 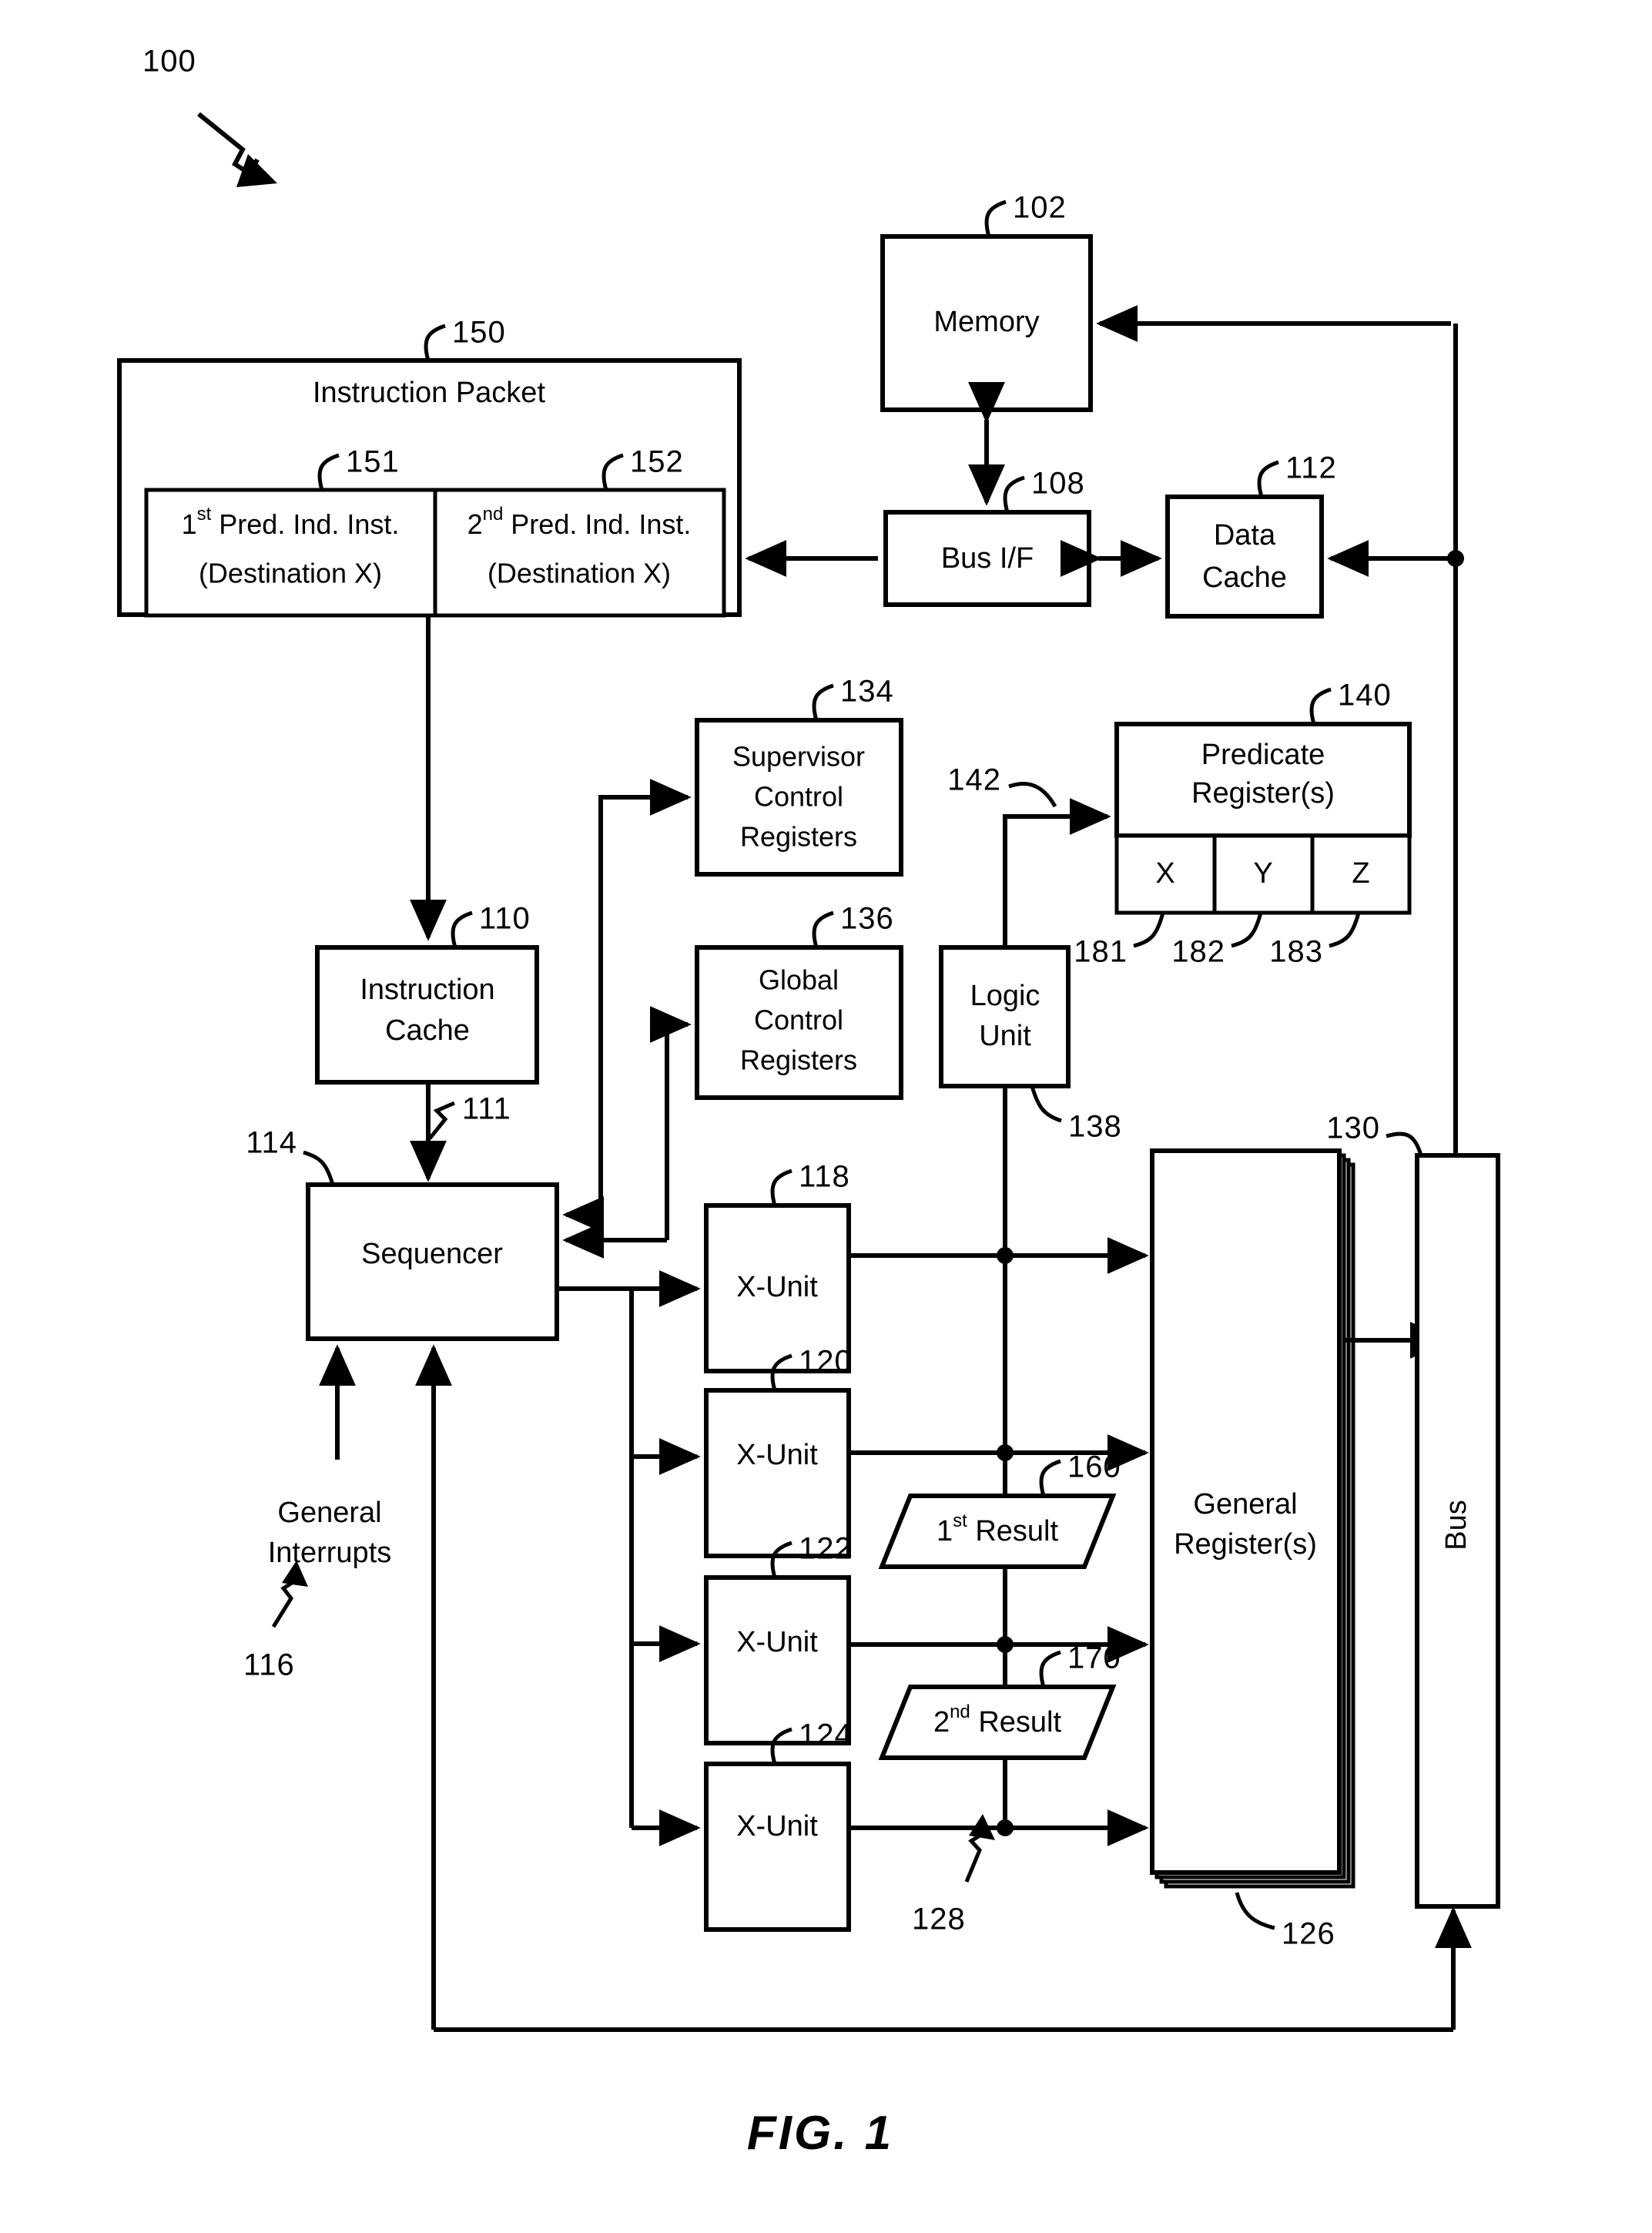 What do you see at coordinates (777, 1826) in the screenshot?
I see `x-unit-124-label: X-Unit` at bounding box center [777, 1826].